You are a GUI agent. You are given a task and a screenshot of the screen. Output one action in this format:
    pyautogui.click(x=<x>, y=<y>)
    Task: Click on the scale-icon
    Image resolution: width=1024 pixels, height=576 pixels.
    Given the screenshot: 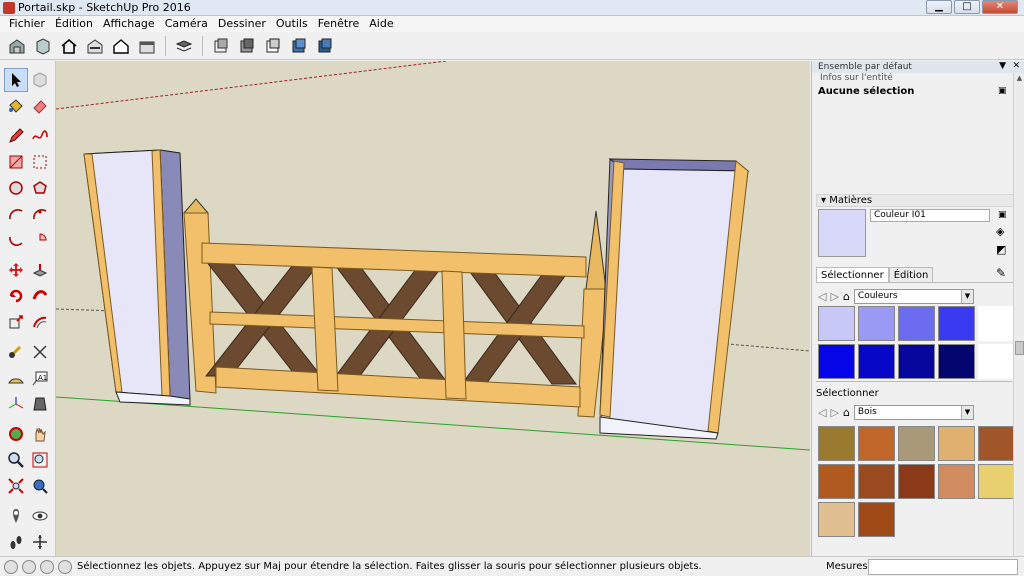 What is the action you would take?
    pyautogui.click(x=16, y=322)
    